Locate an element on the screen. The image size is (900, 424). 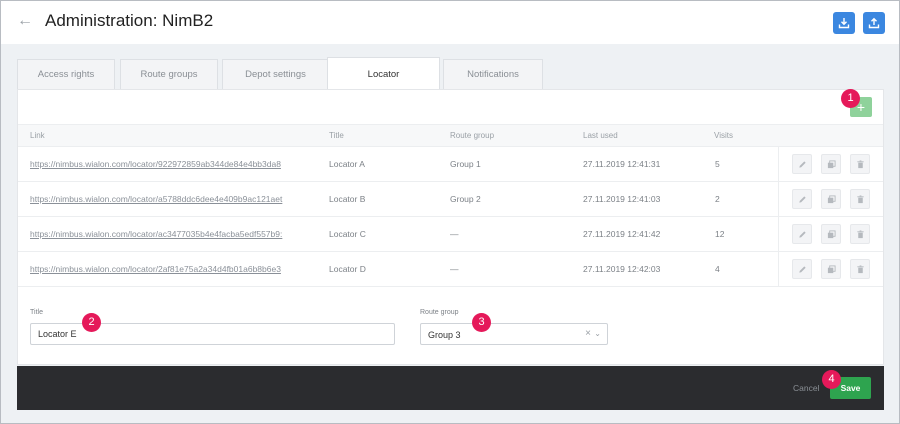
route-group-selected-value: Group 3 is located at coordinates (444, 335).